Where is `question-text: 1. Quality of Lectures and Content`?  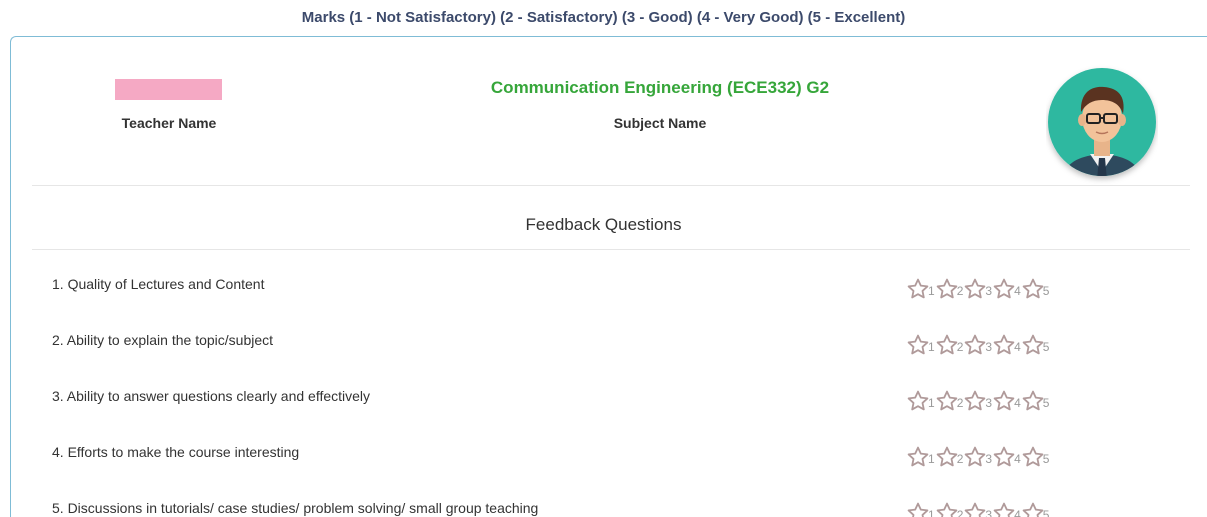
question-text: 1. Quality of Lectures and Content is located at coordinates (158, 284).